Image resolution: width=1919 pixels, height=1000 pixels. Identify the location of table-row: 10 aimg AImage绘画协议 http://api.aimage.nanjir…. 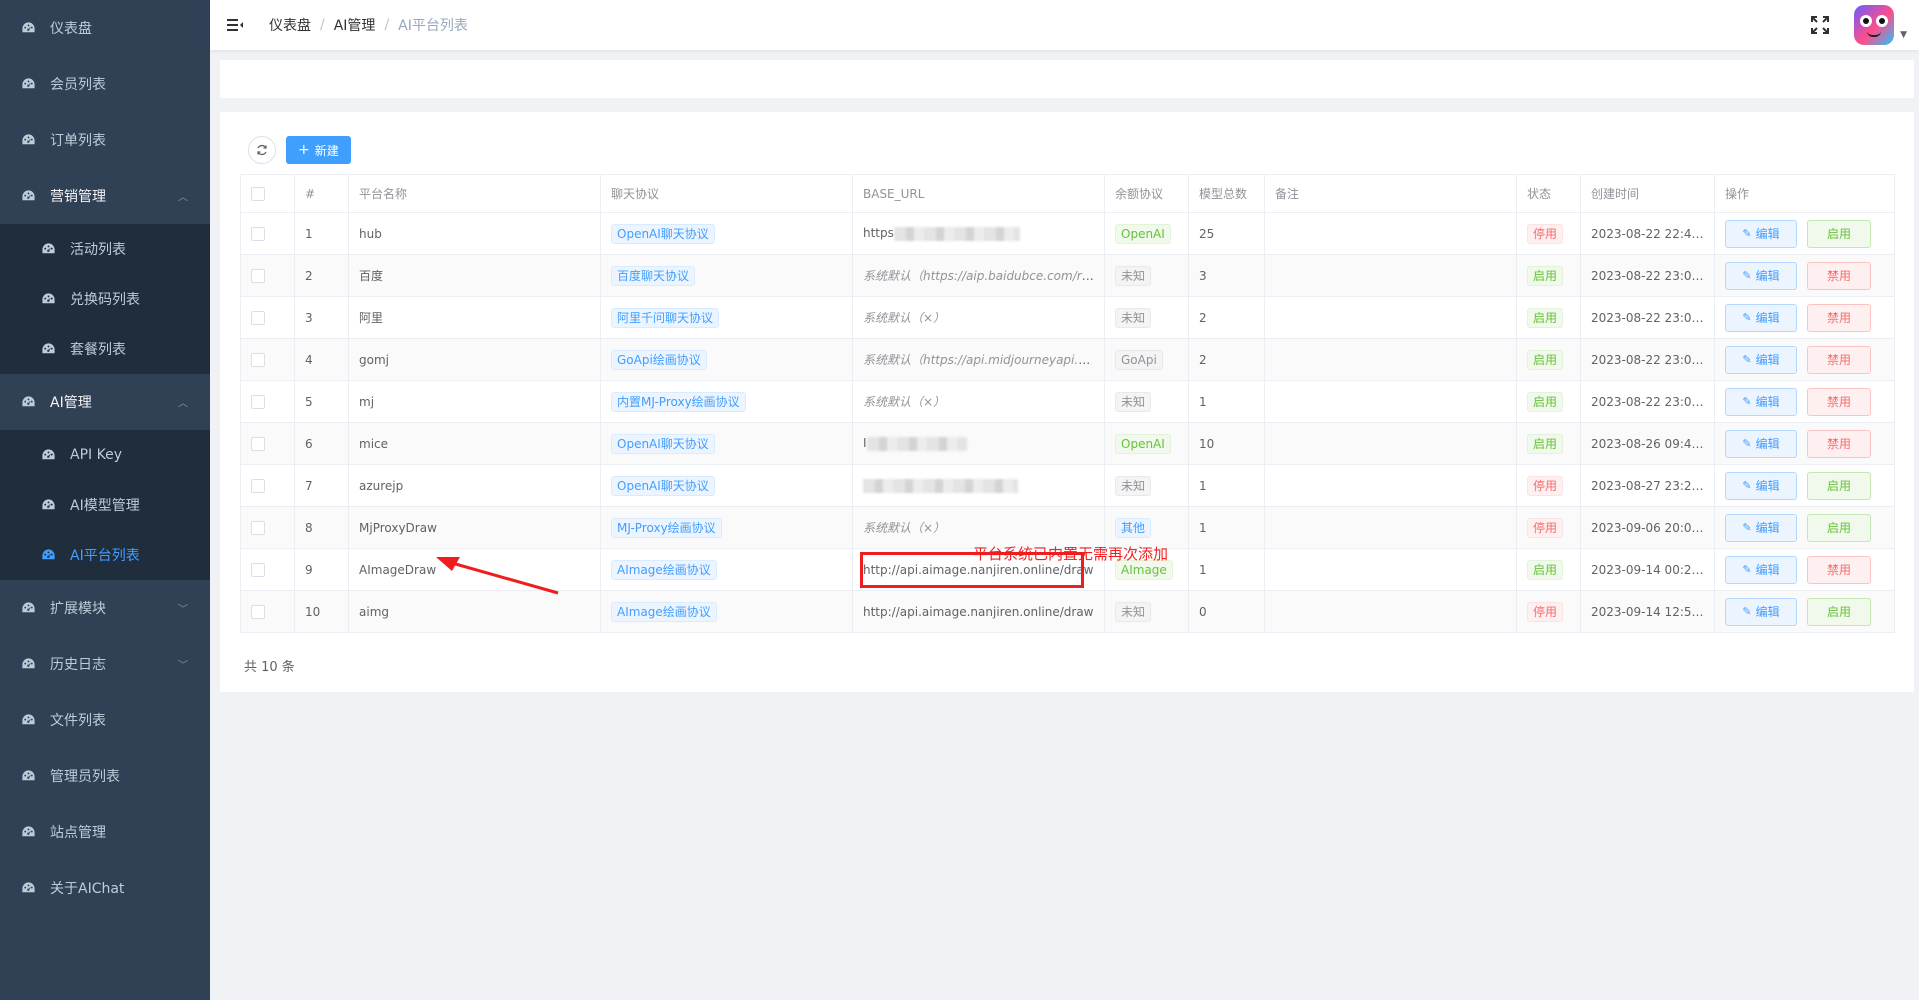
(1067, 611).